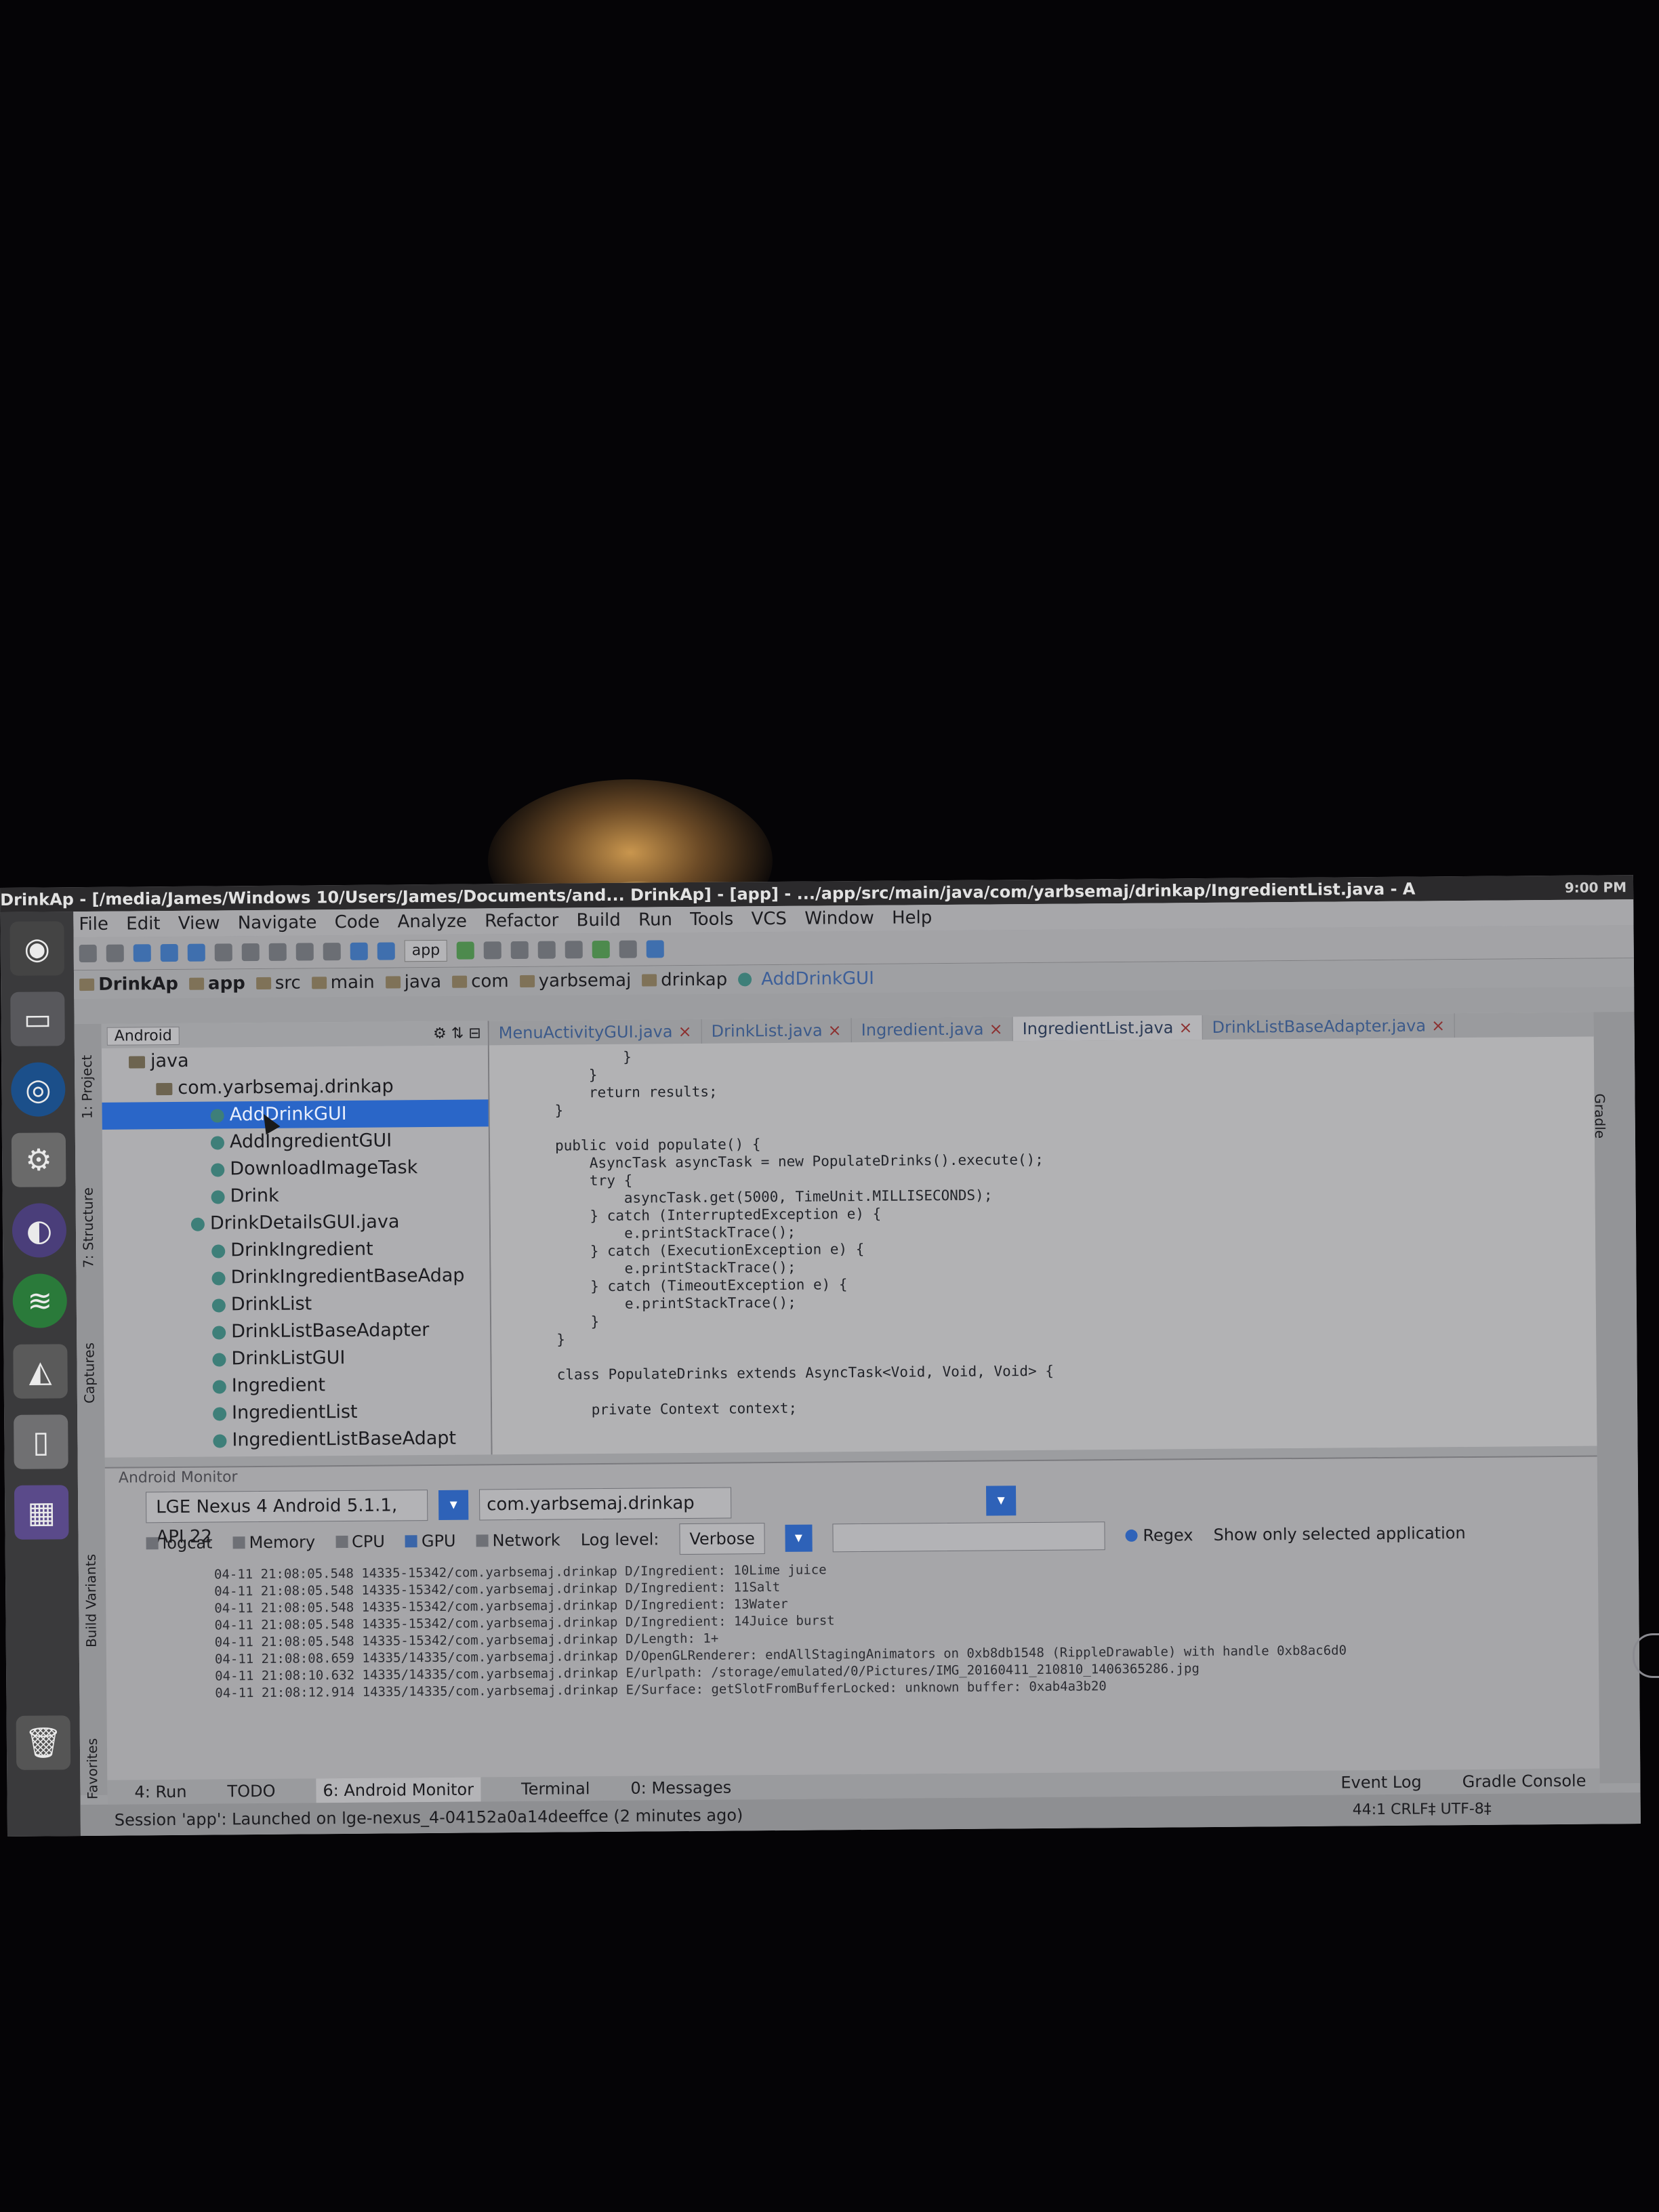  I want to click on tool-tab-messages: 0: Messages, so click(680, 1788).